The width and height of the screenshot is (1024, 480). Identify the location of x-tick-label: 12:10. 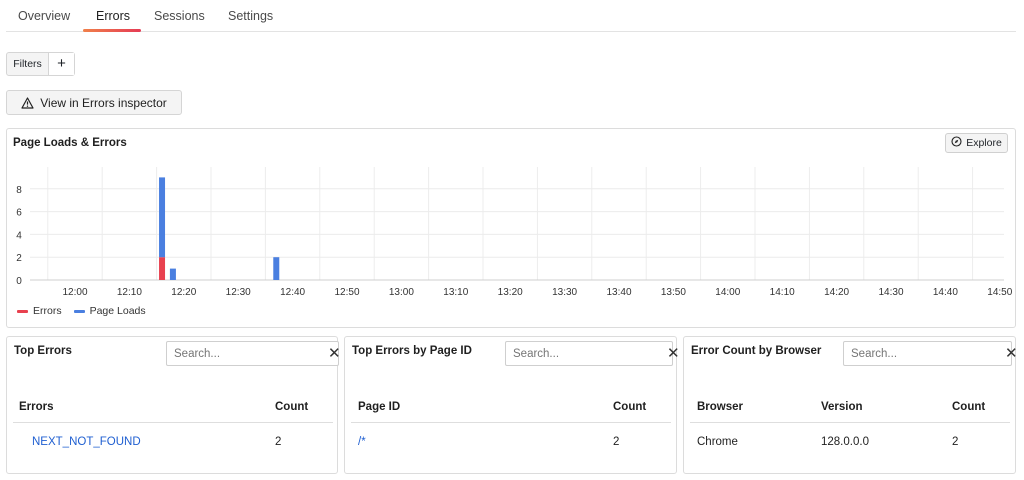
(129, 292).